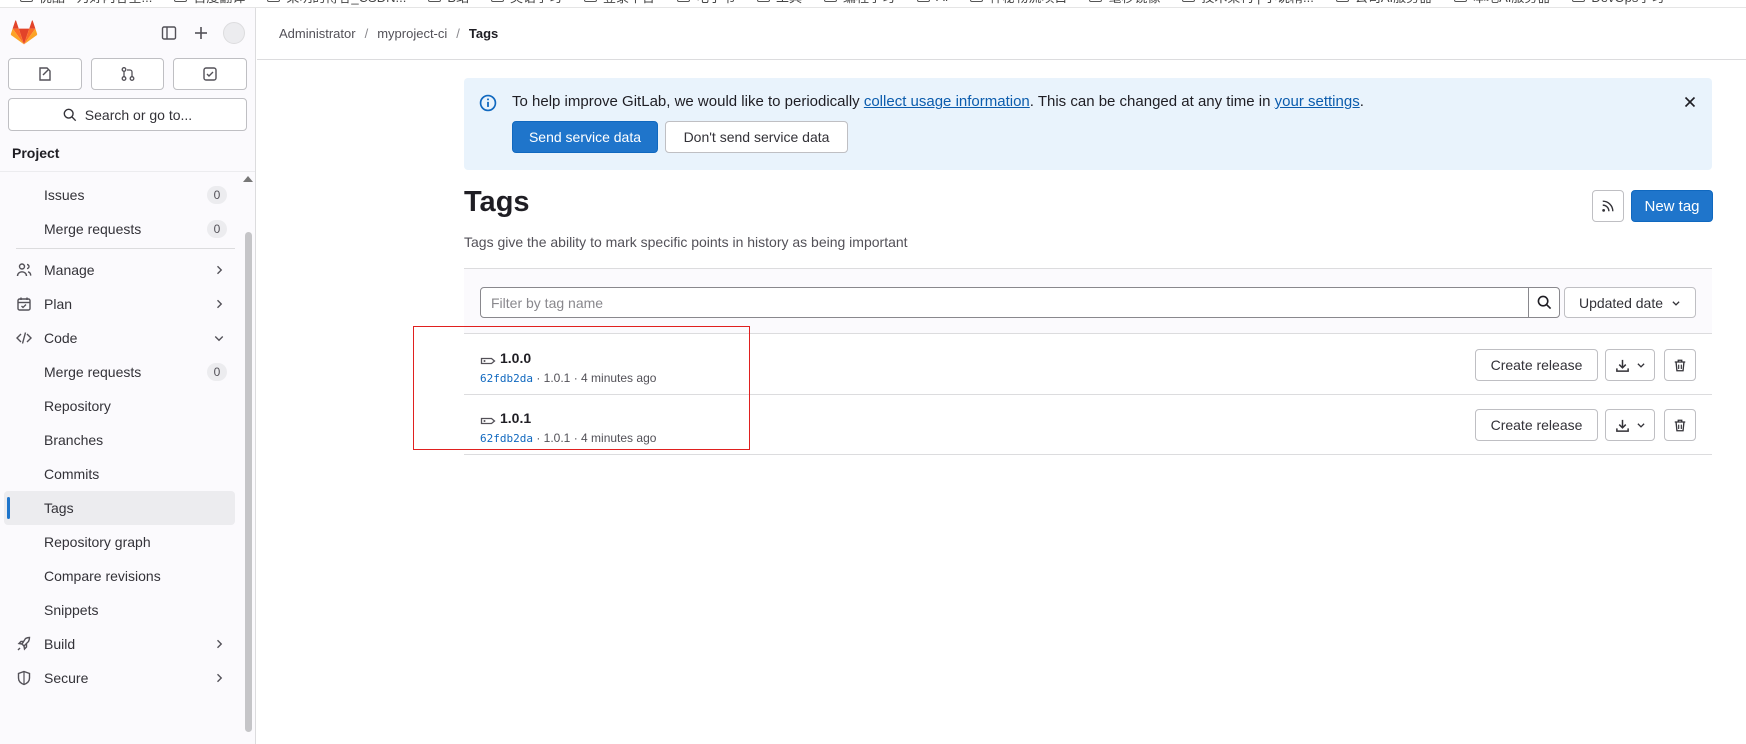 This screenshot has height=744, width=1746. I want to click on code-icon, so click(24, 338).